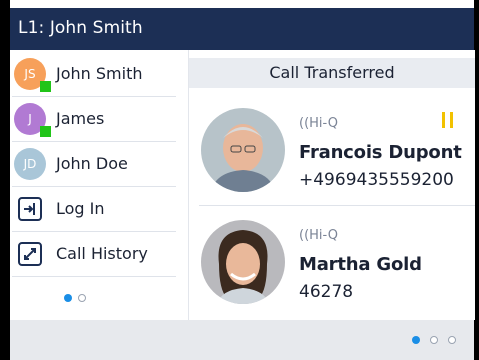 Image resolution: width=479 pixels, height=360 pixels. Describe the element at coordinates (242, 340) in the screenshot. I see `softkey-bar` at that location.